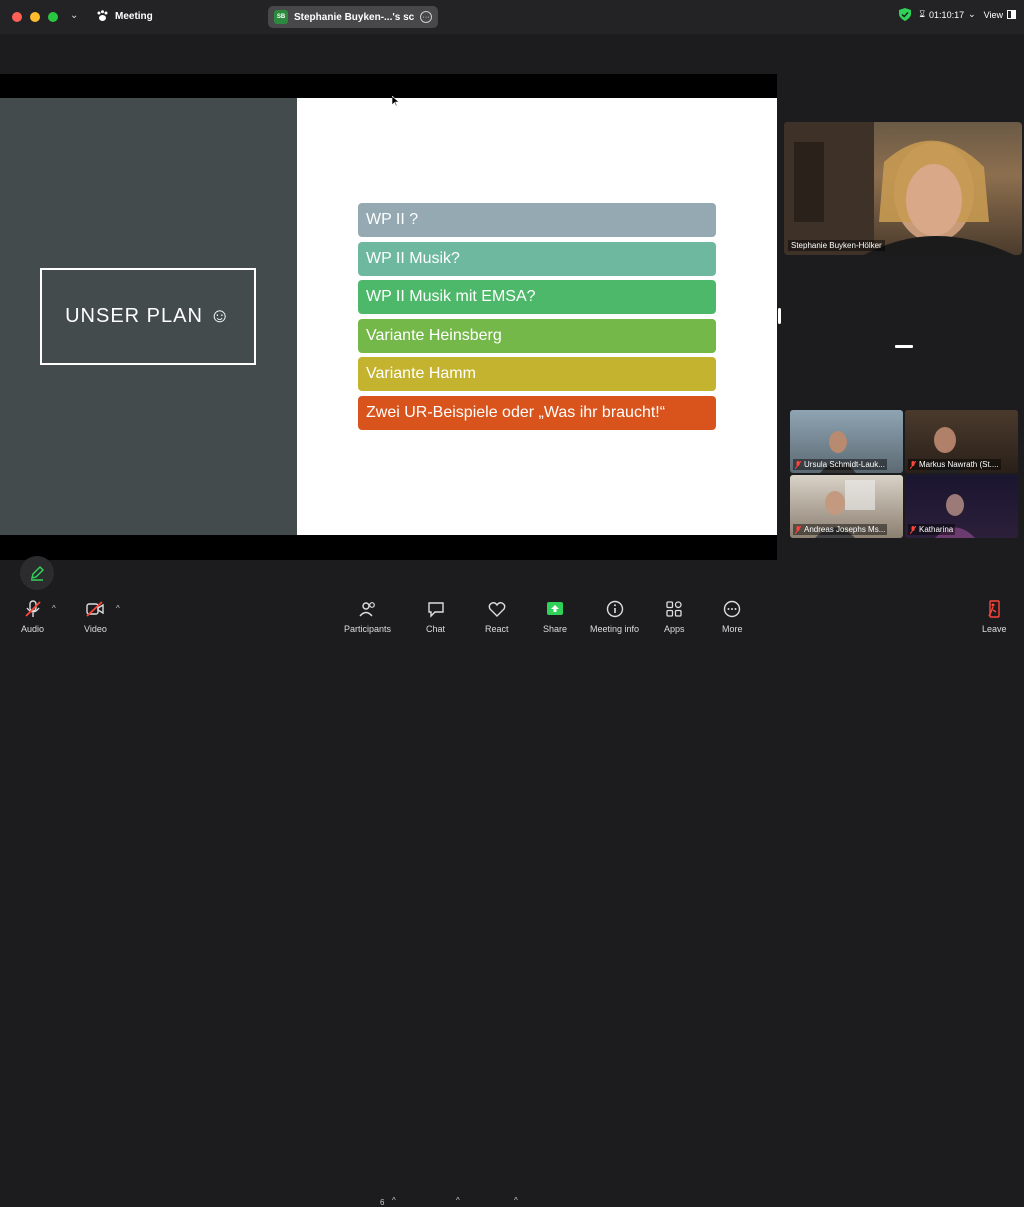 The width and height of the screenshot is (1024, 1207). I want to click on video-button: Video, so click(95, 617).